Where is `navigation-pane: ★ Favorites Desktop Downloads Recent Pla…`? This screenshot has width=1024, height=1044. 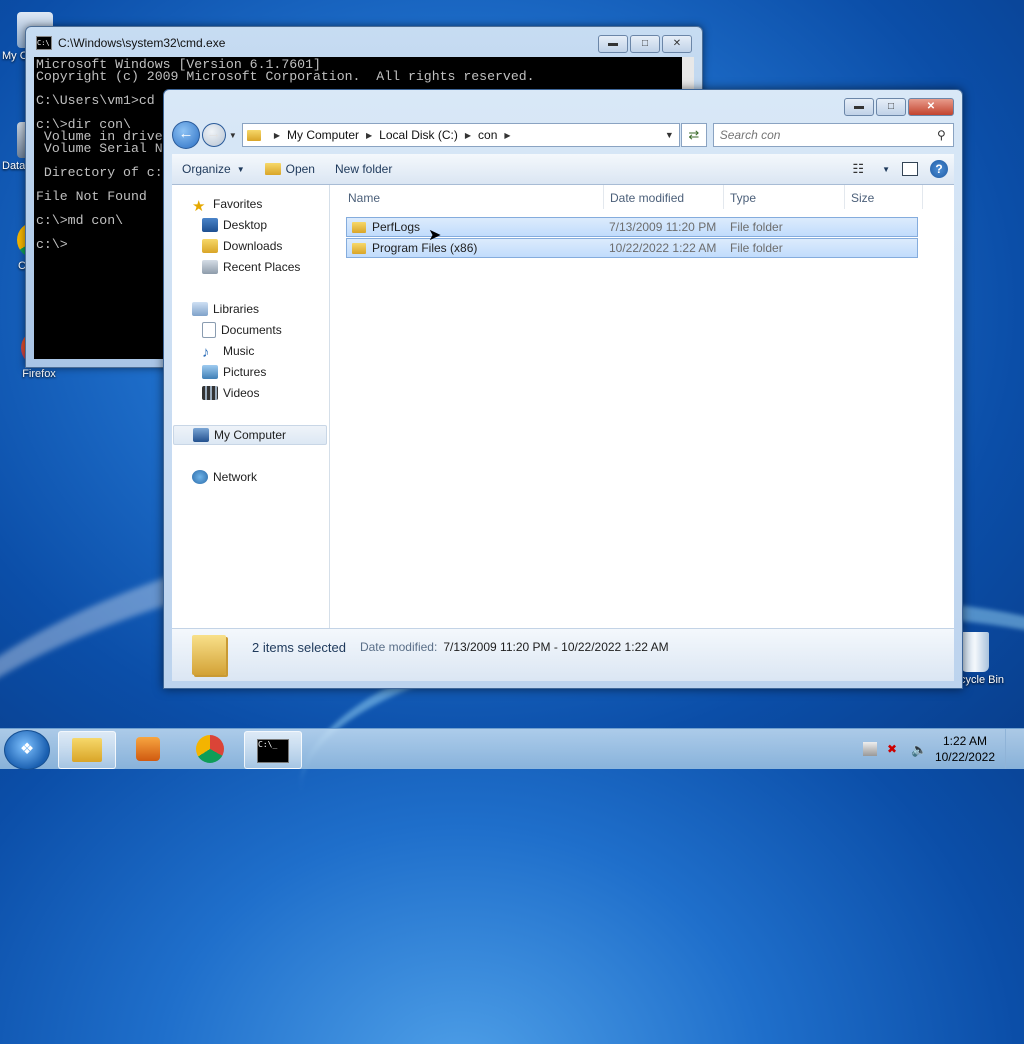 navigation-pane: ★ Favorites Desktop Downloads Recent Pla… is located at coordinates (251, 406).